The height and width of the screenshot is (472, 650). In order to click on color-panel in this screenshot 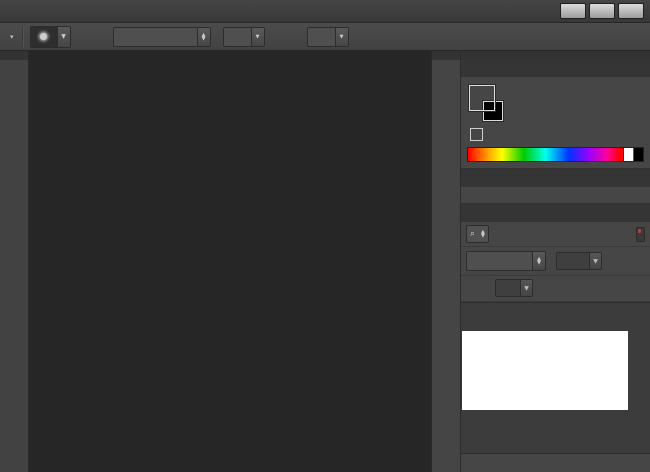, I will do `click(555, 115)`.